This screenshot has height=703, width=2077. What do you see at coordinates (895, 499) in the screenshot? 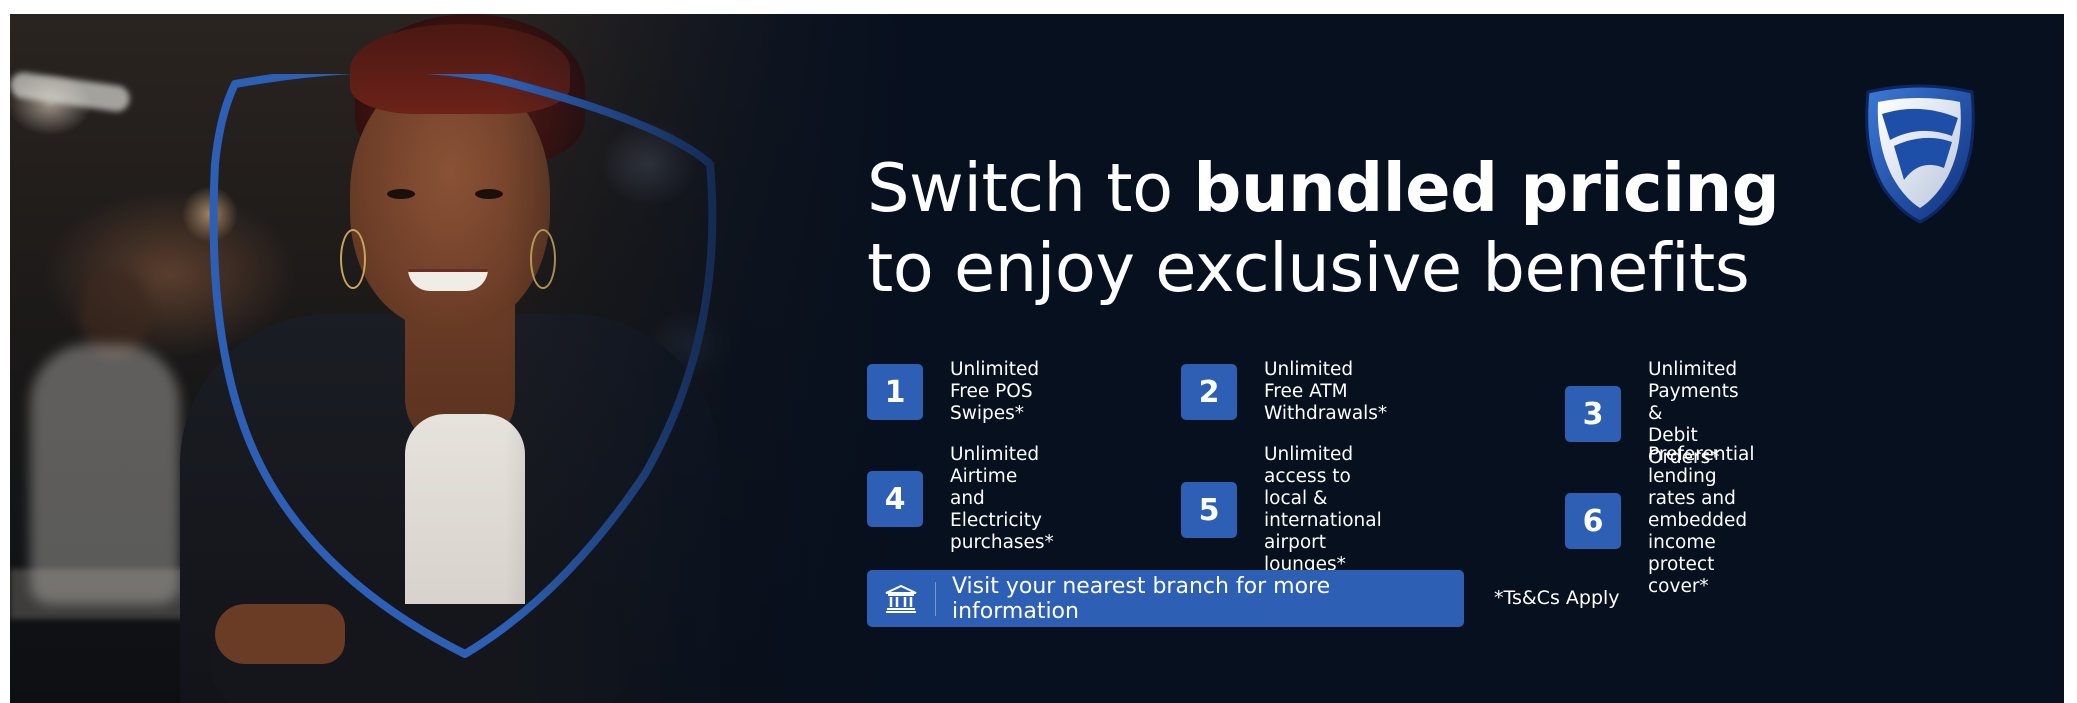
I see `benefit-number: 4` at bounding box center [895, 499].